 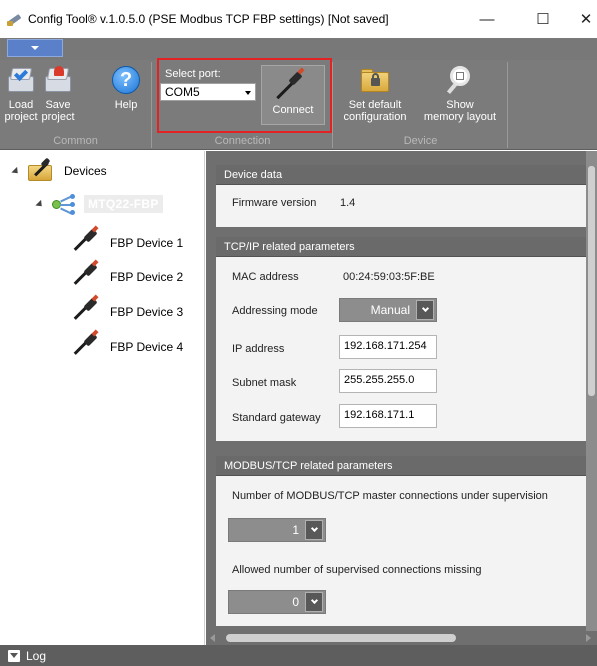 What do you see at coordinates (401, 175) in the screenshot?
I see `device-data-header: Device data` at bounding box center [401, 175].